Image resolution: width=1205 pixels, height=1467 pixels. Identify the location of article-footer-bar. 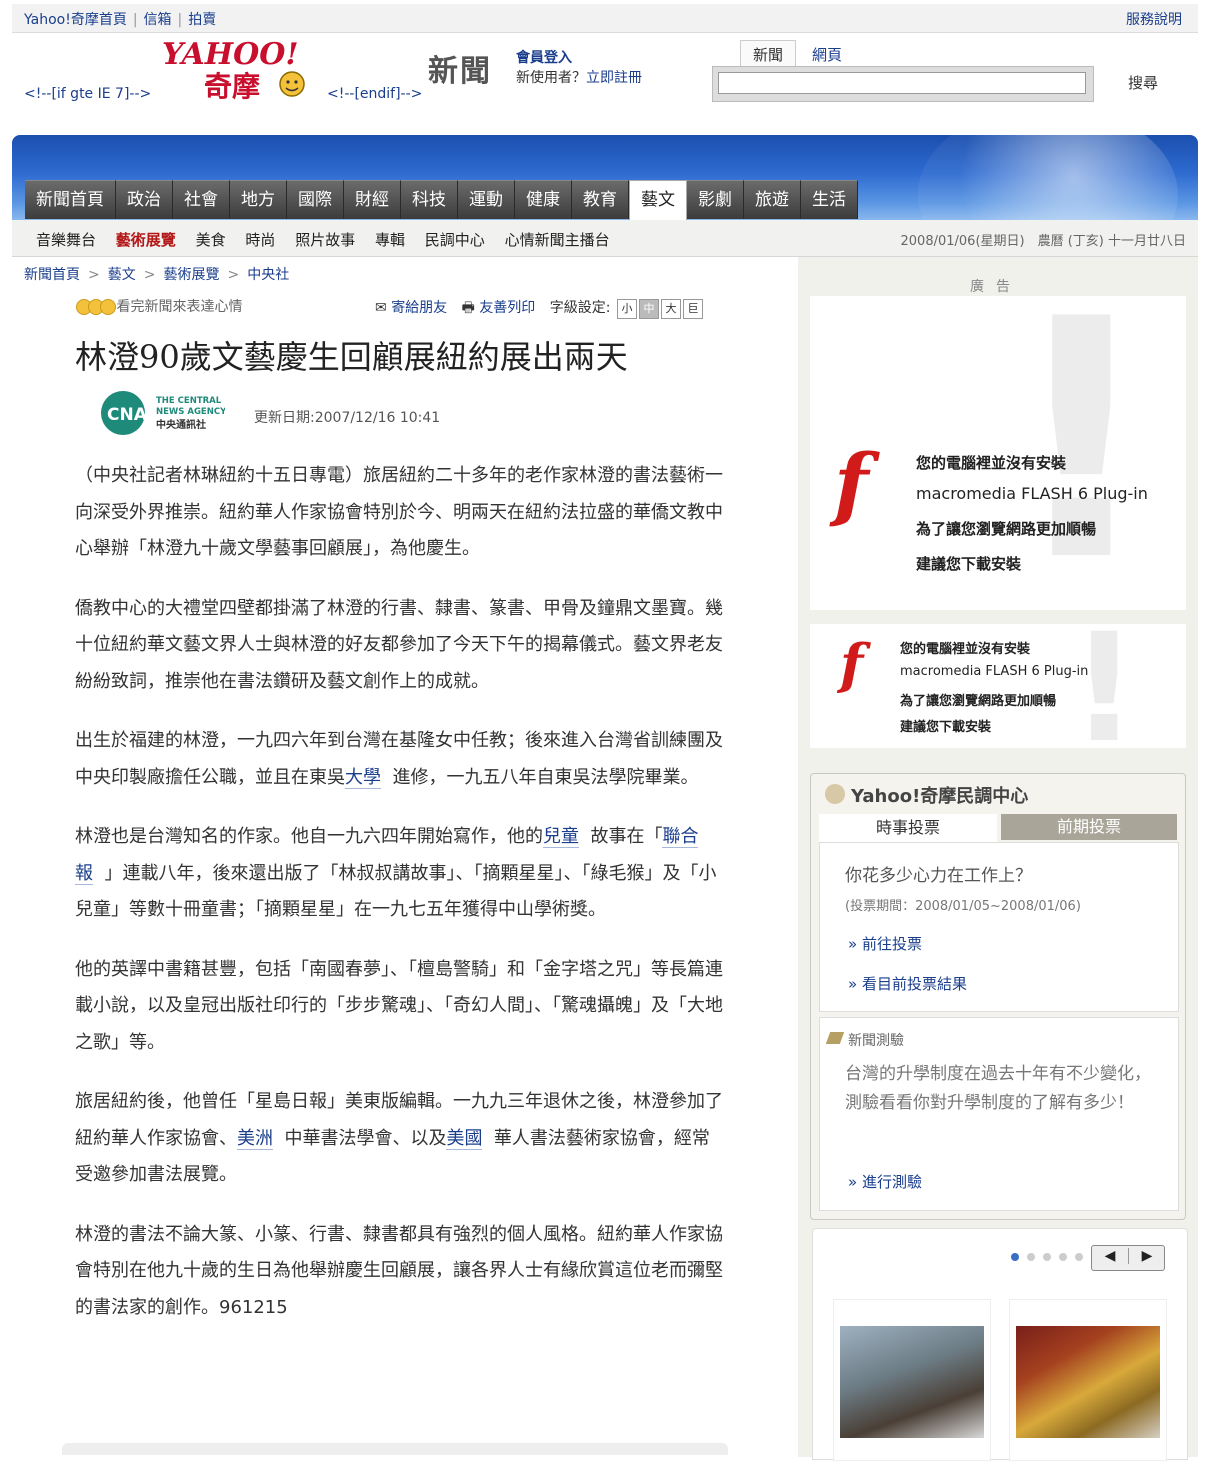
(395, 1449).